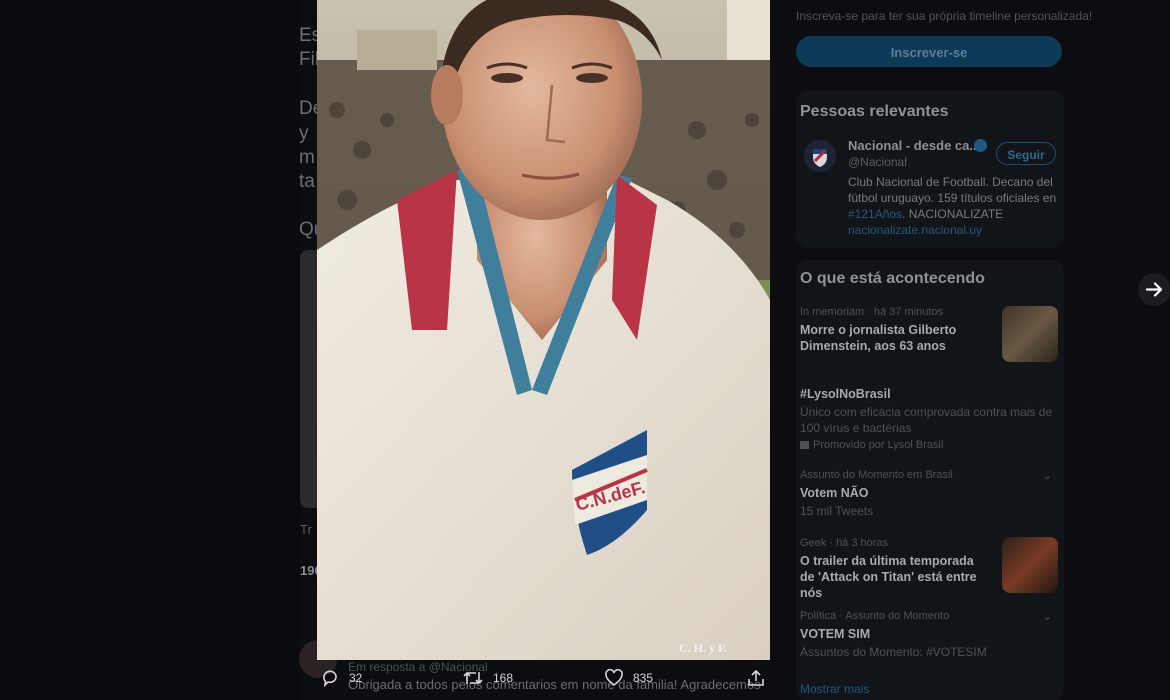 This screenshot has height=700, width=1170. Describe the element at coordinates (915, 230) in the screenshot. I see `person-link: nacionalizate.nacional.uy` at that location.